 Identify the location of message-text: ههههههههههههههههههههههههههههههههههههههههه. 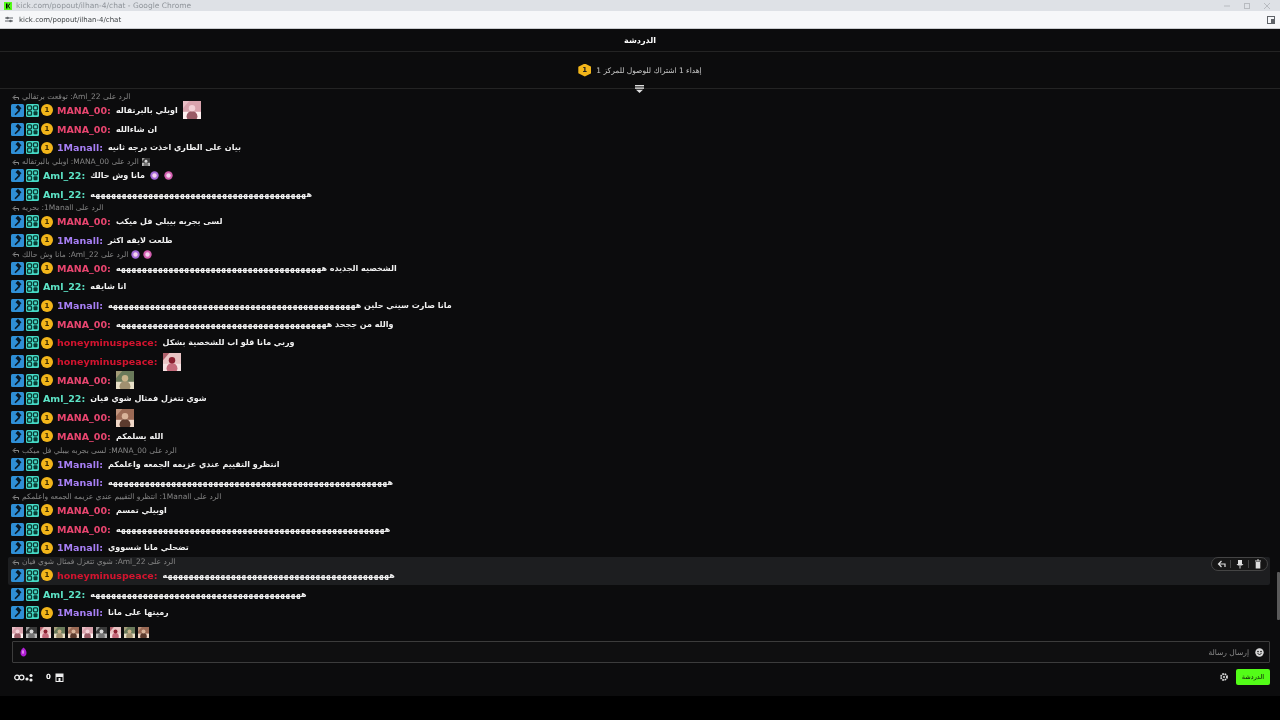
(198, 594).